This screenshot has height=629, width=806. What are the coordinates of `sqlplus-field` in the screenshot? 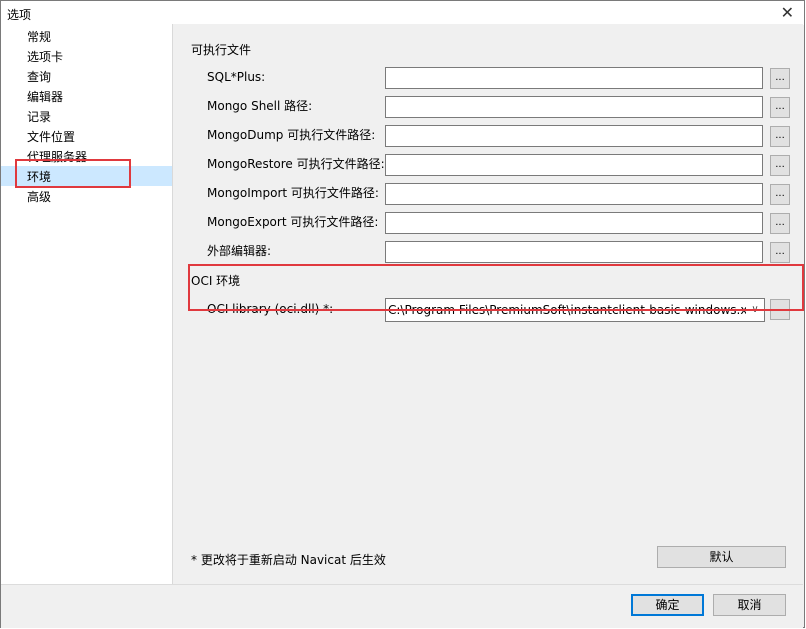 It's located at (574, 78).